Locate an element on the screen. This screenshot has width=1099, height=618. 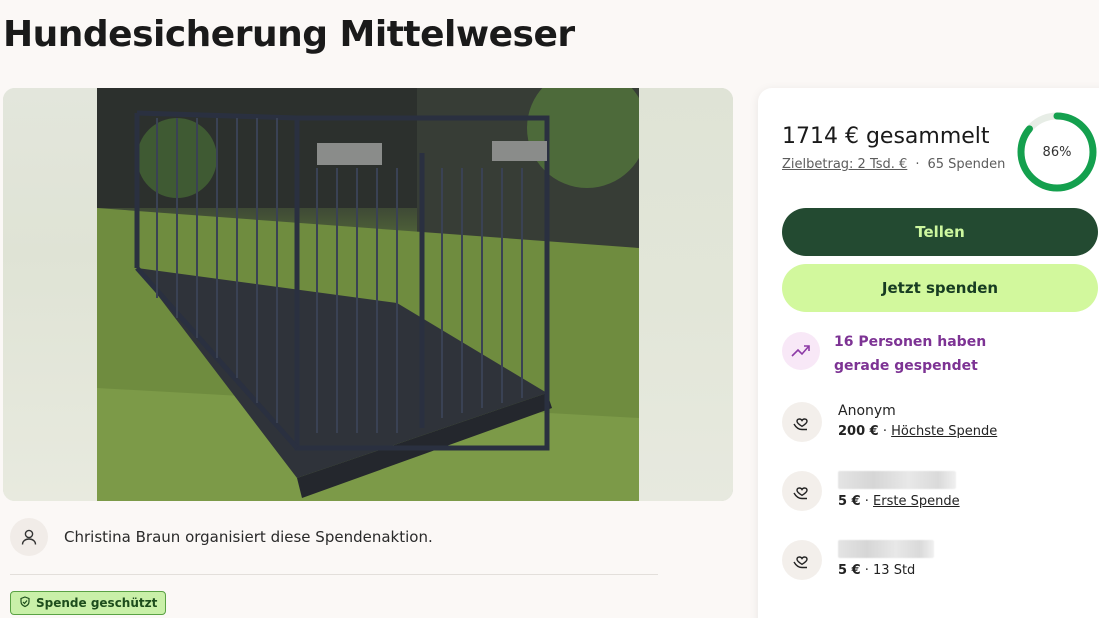
donation-protected-badge: Spende geschützt is located at coordinates (88, 603).